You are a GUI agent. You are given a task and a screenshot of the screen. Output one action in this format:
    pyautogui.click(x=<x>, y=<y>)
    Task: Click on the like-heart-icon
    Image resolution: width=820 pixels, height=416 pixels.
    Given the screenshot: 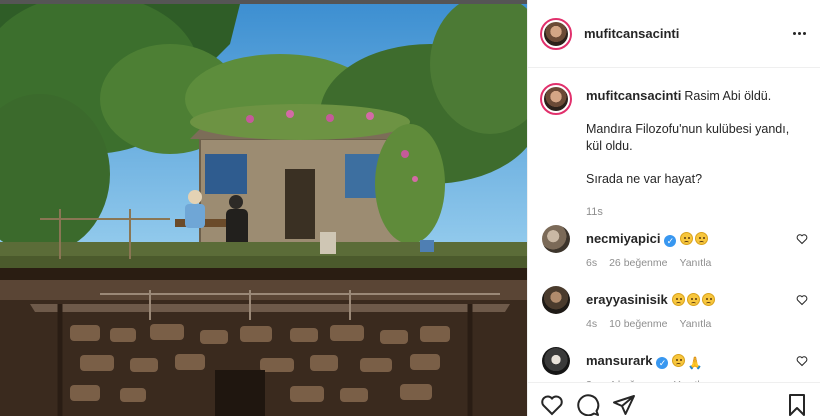 What is the action you would take?
    pyautogui.click(x=552, y=404)
    